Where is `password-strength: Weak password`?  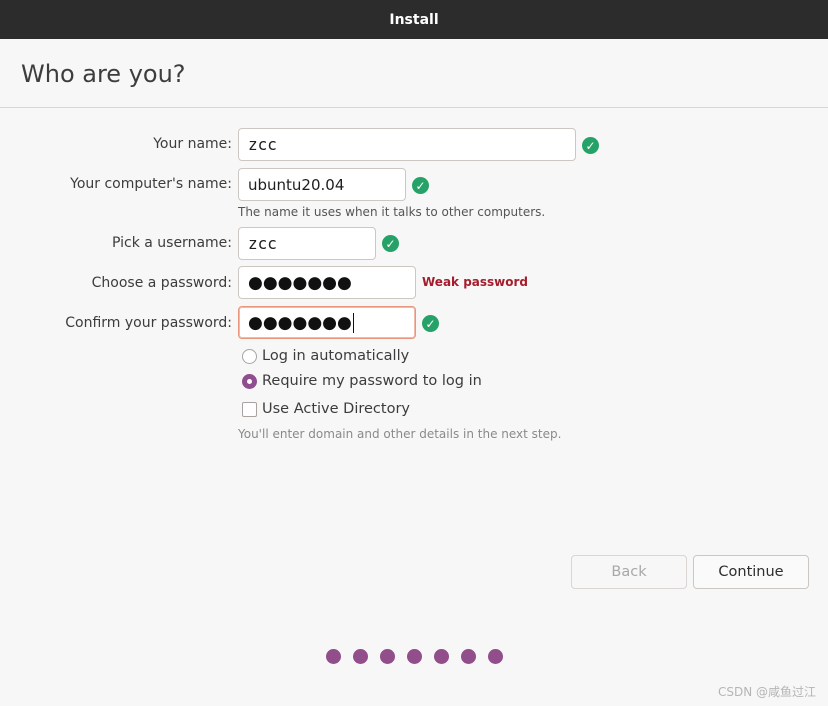 password-strength: Weak password is located at coordinates (475, 282).